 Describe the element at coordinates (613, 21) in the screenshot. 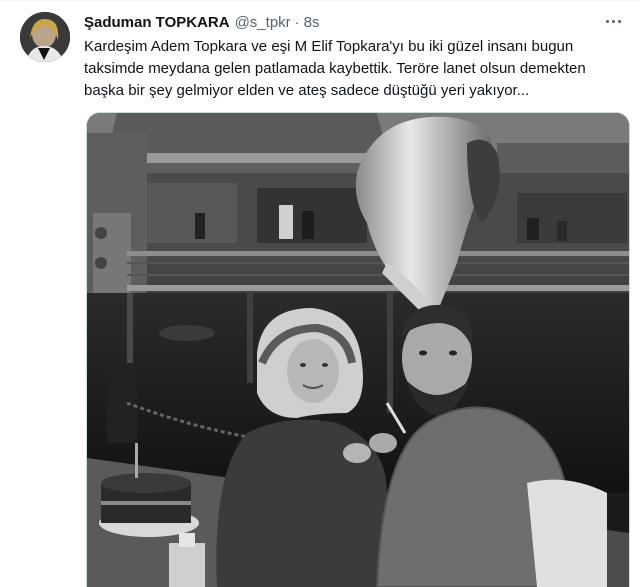

I see `more-options-button` at that location.